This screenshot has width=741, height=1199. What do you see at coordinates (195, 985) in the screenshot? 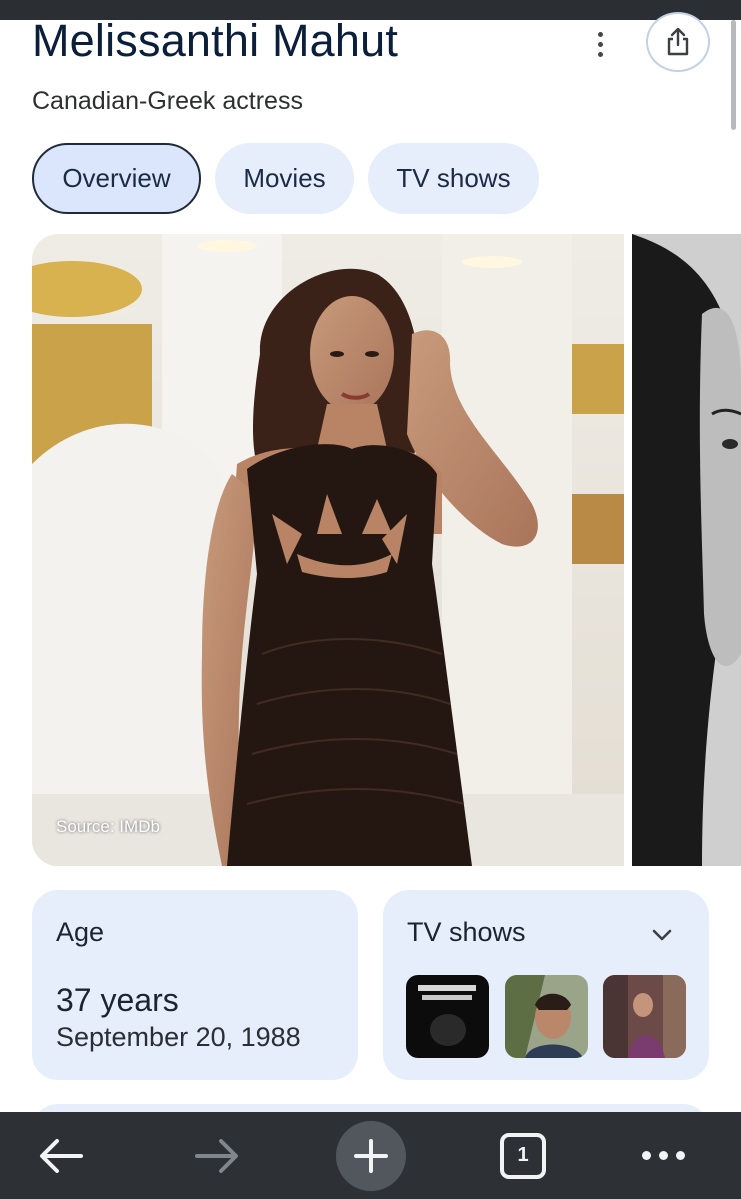
I see `age-card: Age 37 years September 20, 1988` at bounding box center [195, 985].